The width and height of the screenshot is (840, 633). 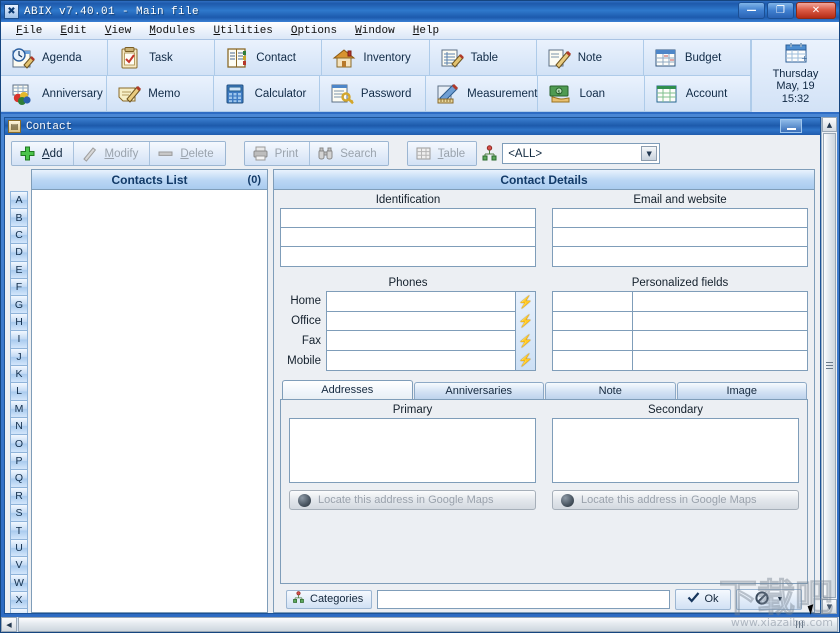 What do you see at coordinates (269, 58) in the screenshot?
I see `module-contact: Contact` at bounding box center [269, 58].